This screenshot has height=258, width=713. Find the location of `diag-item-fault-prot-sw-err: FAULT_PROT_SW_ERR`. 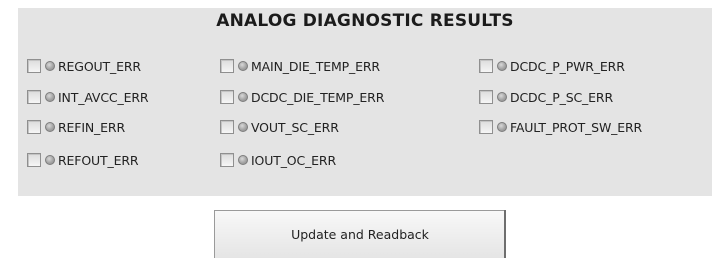

diag-item-fault-prot-sw-err: FAULT_PROT_SW_ERR is located at coordinates (560, 127).